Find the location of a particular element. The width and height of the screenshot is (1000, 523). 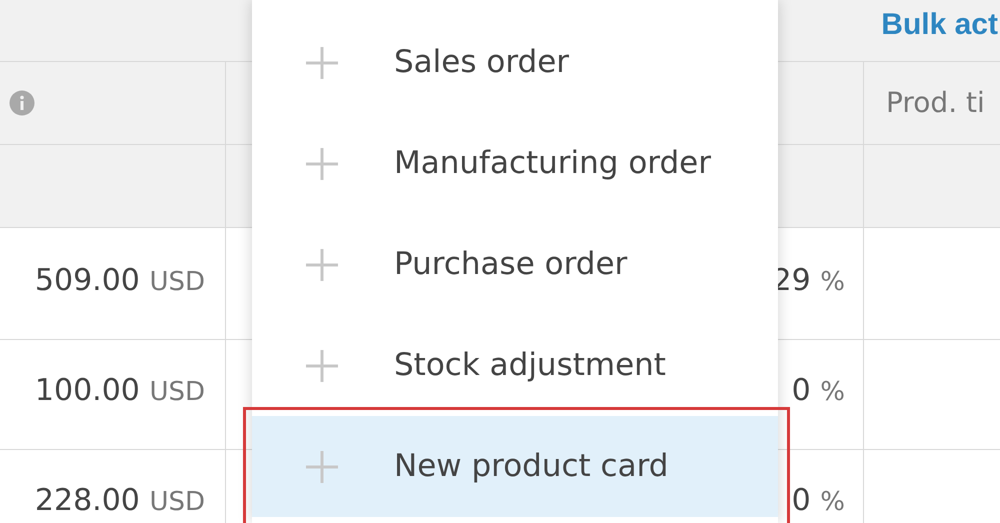

menu-item: New product card is located at coordinates (515, 466).